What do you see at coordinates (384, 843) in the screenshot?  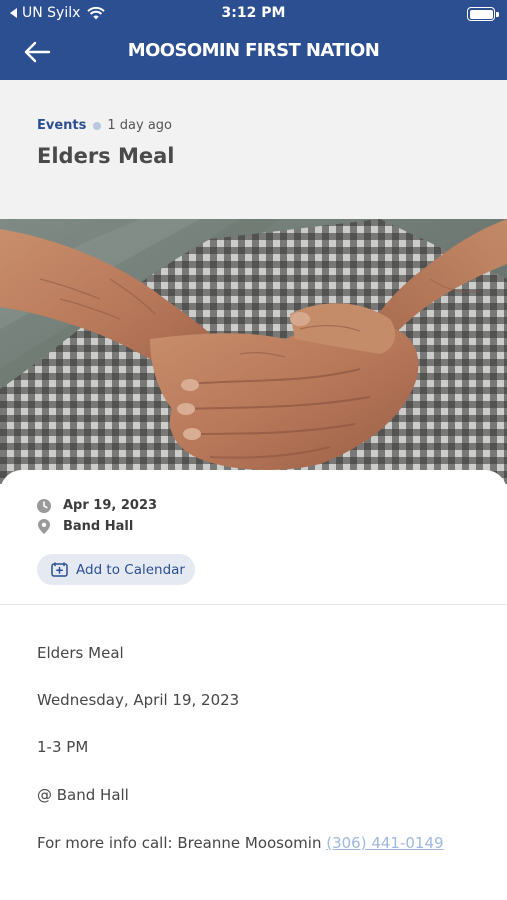 I see `phone-link: (306) 441-0149` at bounding box center [384, 843].